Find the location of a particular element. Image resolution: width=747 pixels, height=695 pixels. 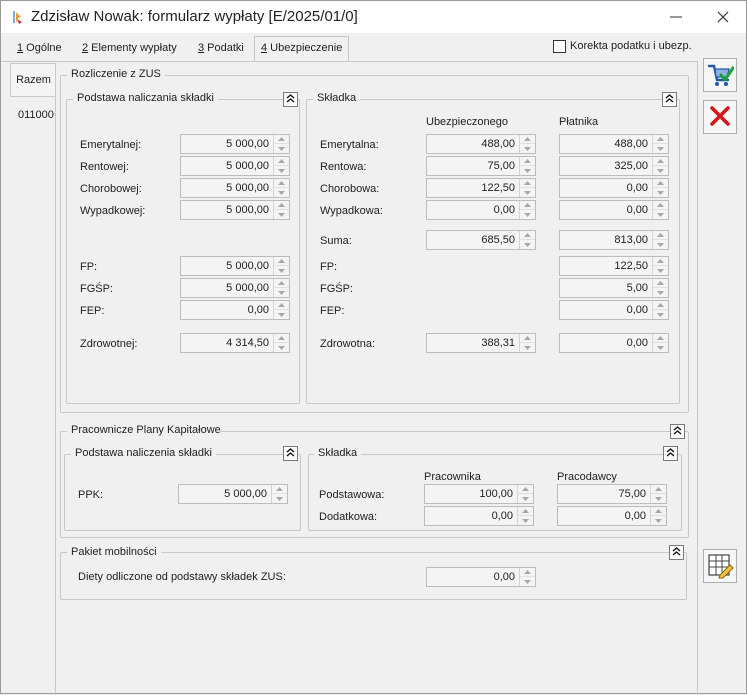

zus-podstawa-collapse-button is located at coordinates (290, 99).